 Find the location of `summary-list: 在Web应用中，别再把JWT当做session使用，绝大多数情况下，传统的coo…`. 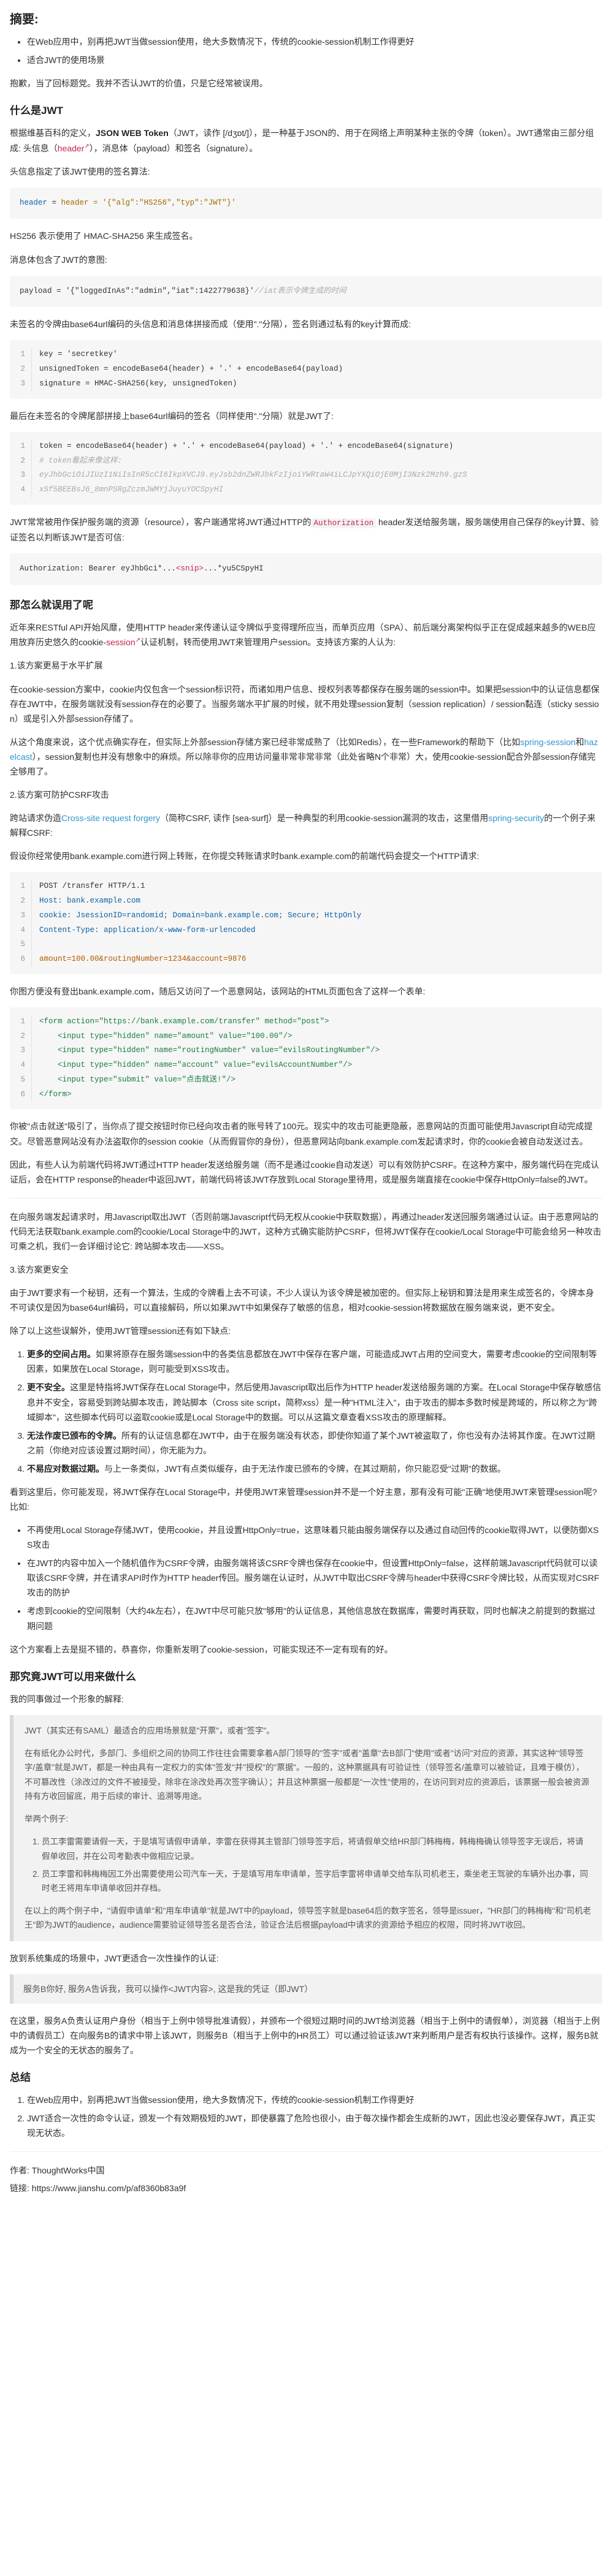

summary-list: 在Web应用中，别再把JWT当做session使用，绝大多数情况下，传统的coo… is located at coordinates (314, 50).